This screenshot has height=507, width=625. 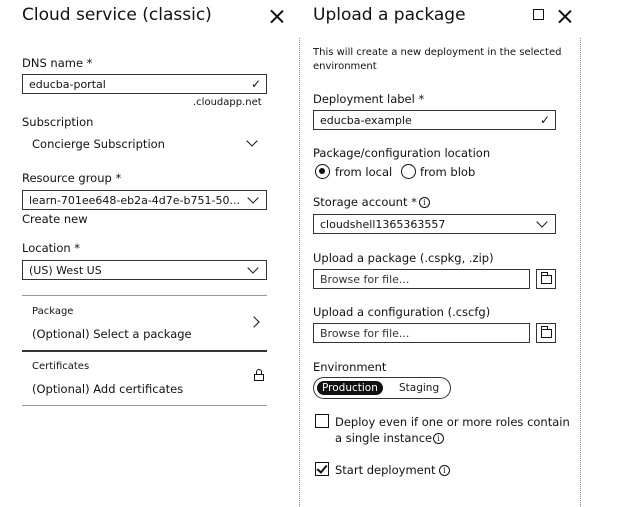 I want to click on deployment-label-label: Deployment label *, so click(x=369, y=99).